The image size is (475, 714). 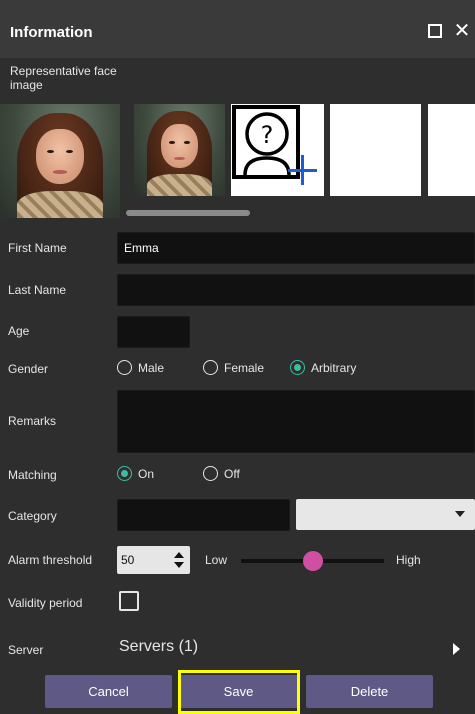 I want to click on cancel-button: Cancel, so click(x=108, y=691).